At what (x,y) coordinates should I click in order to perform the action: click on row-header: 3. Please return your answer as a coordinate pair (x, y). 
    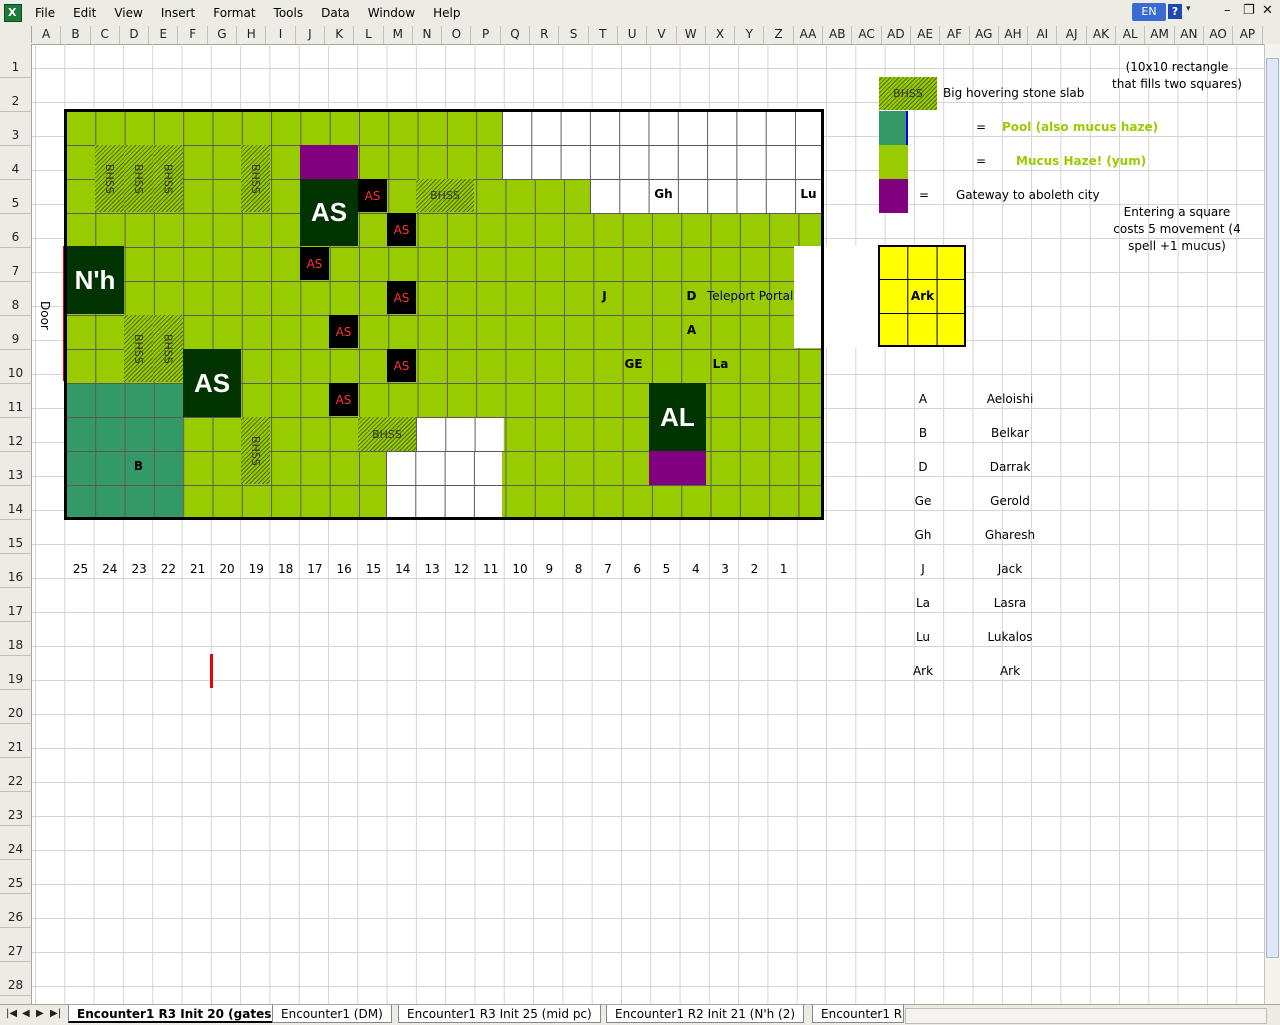
    Looking at the image, I should click on (15, 129).